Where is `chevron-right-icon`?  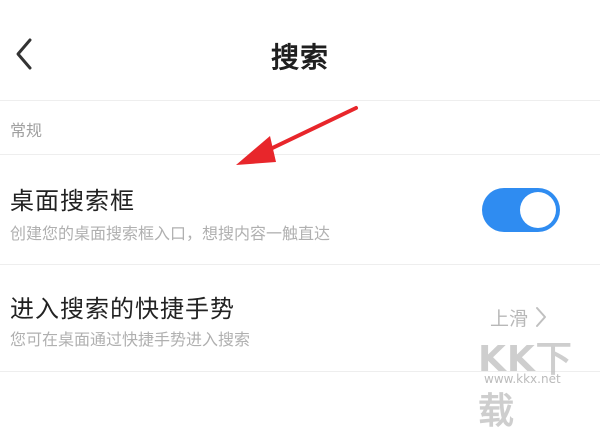
chevron-right-icon is located at coordinates (541, 317).